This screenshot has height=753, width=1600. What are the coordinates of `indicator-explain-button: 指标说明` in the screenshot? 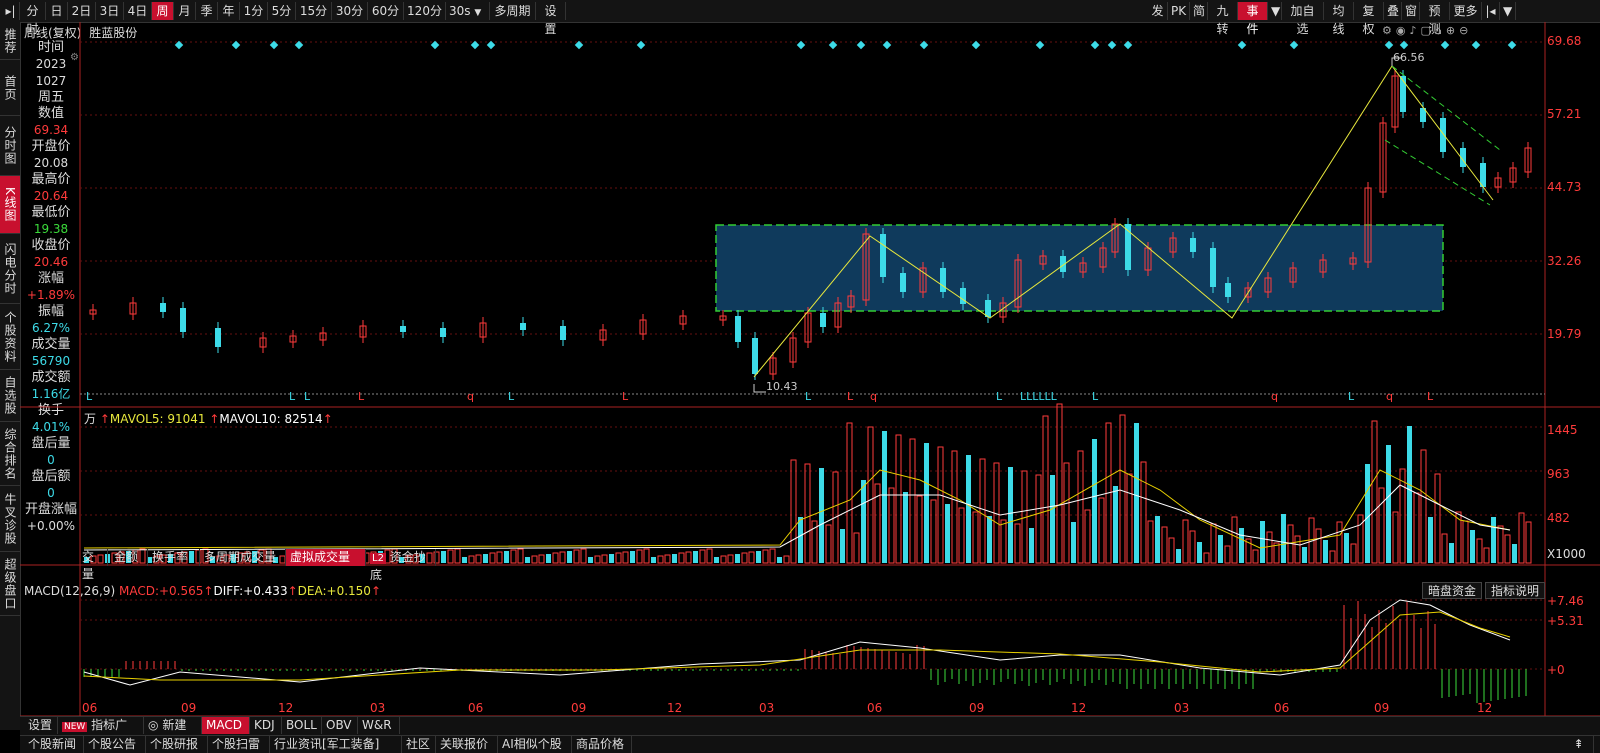 It's located at (1515, 590).